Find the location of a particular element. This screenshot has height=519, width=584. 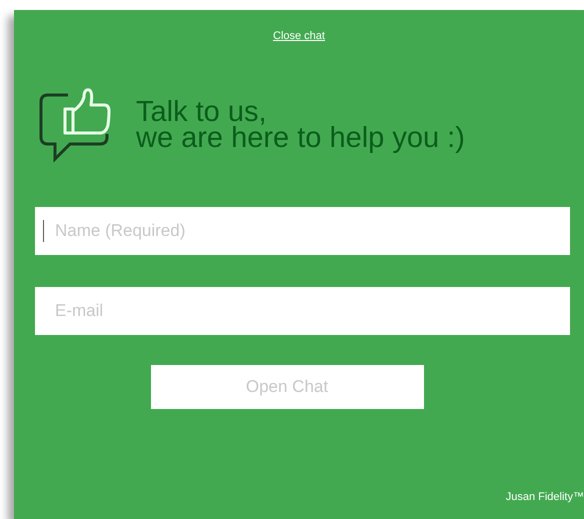

heading-text: we are here to help you :) is located at coordinates (300, 137).